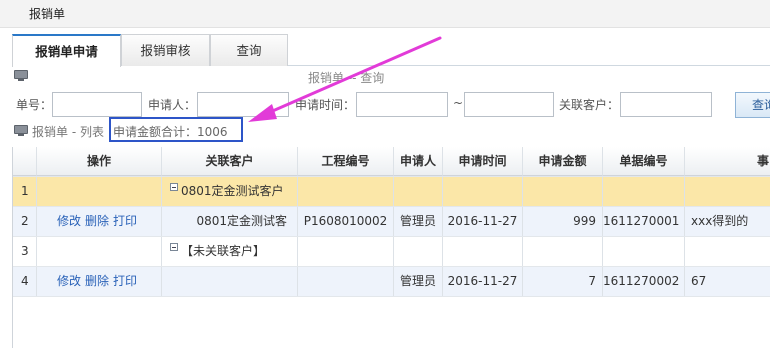 The image size is (770, 348). I want to click on column-header-applicant: 申请人, so click(418, 161).